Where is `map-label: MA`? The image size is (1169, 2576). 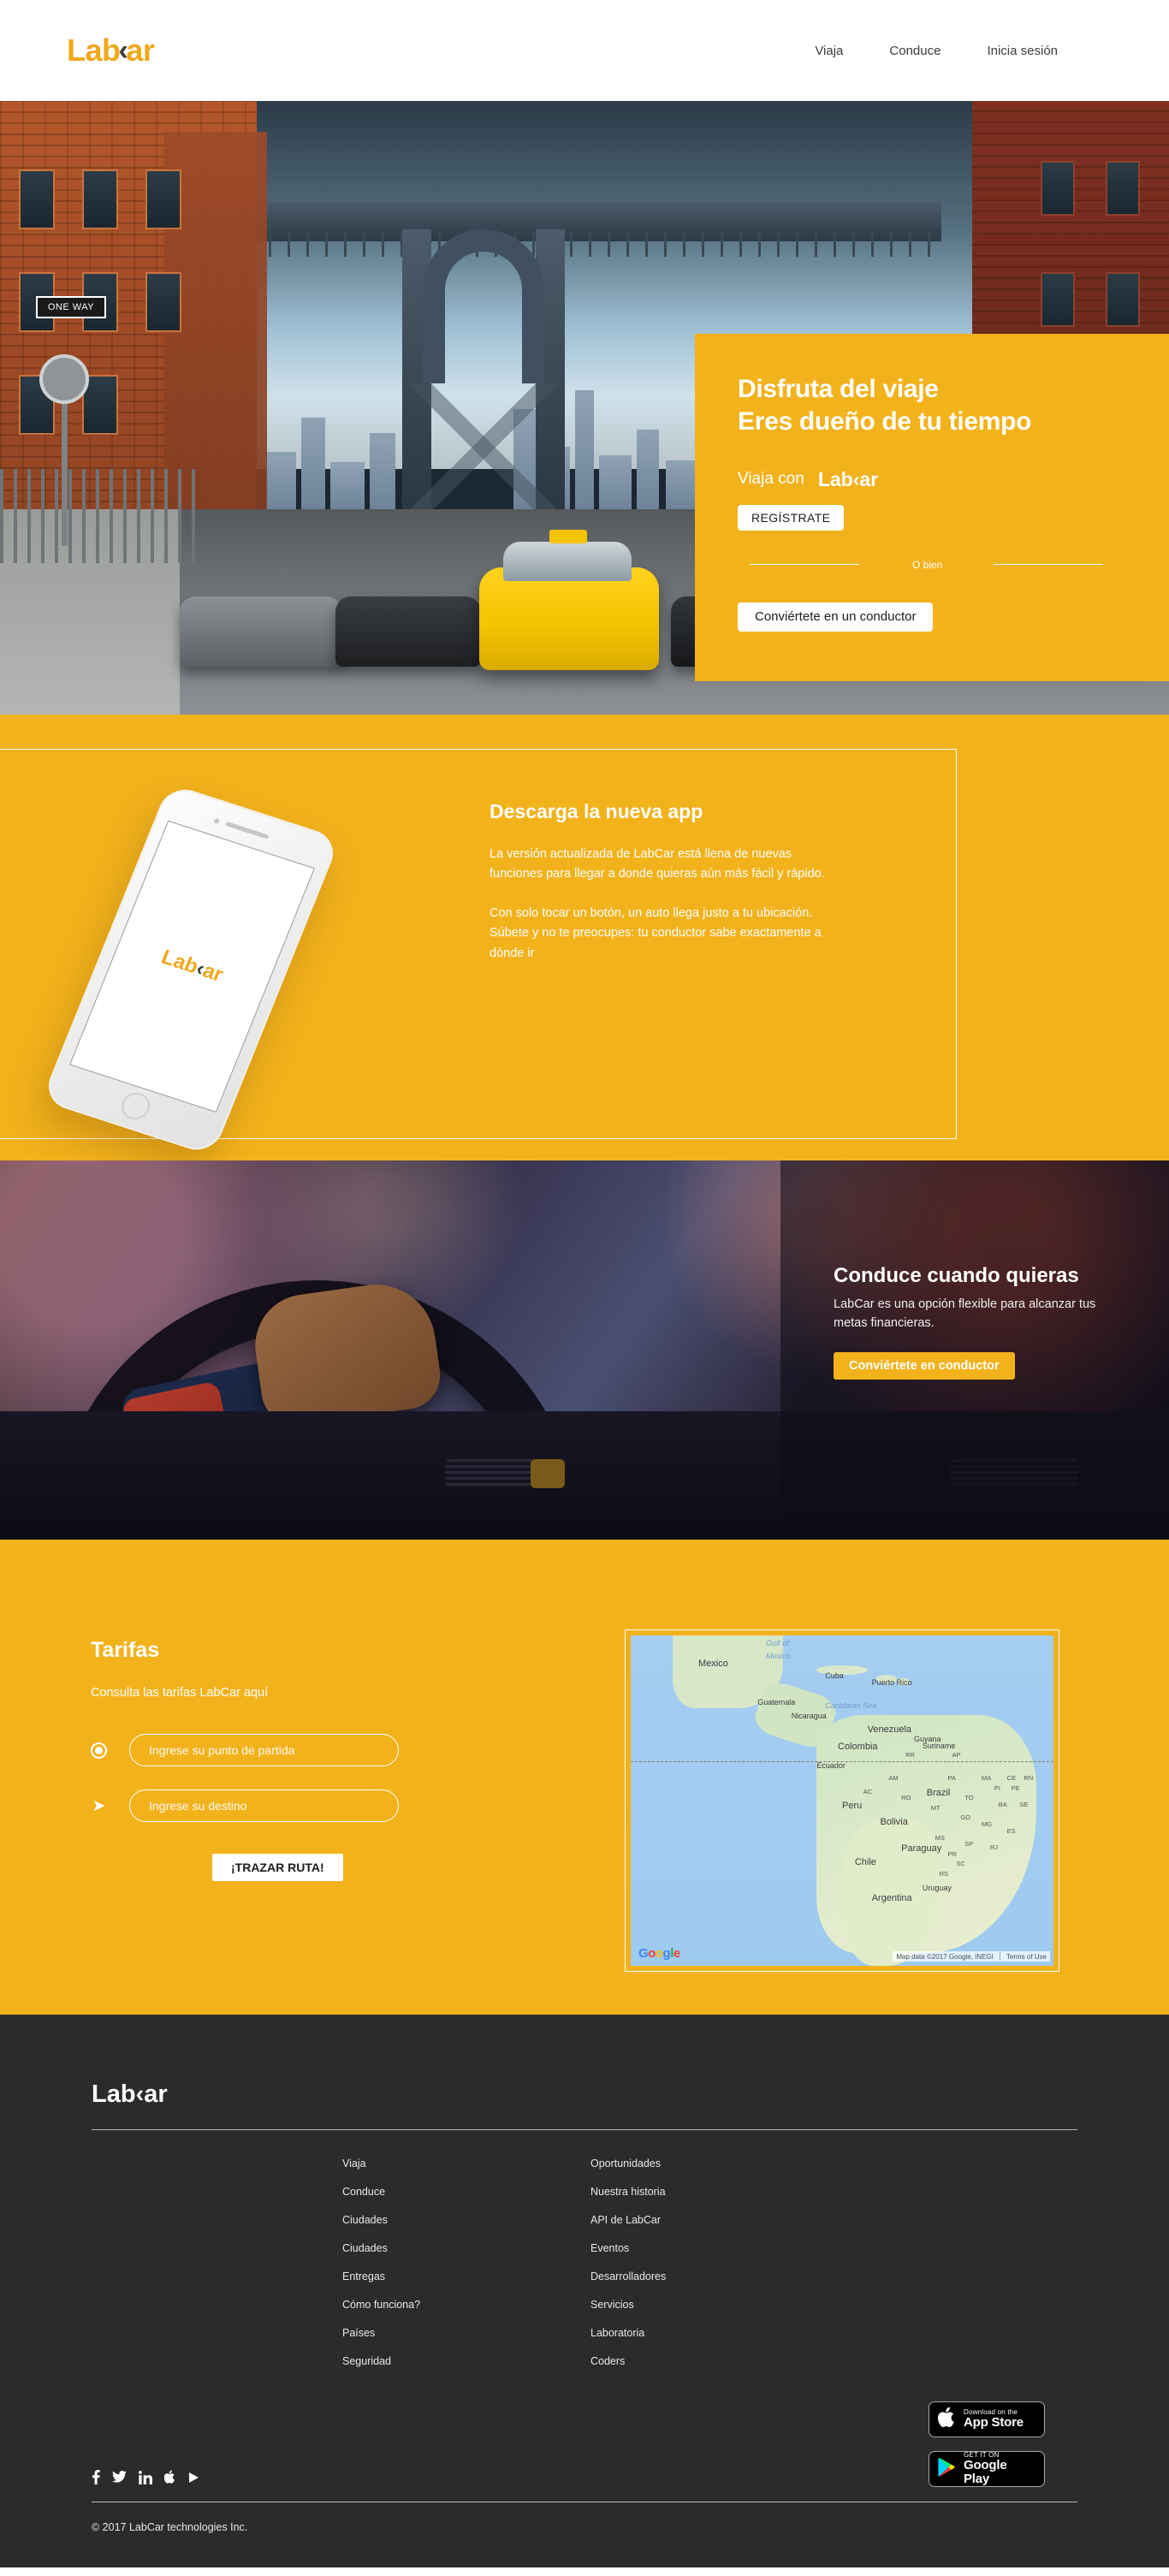
map-label: MA is located at coordinates (987, 1778).